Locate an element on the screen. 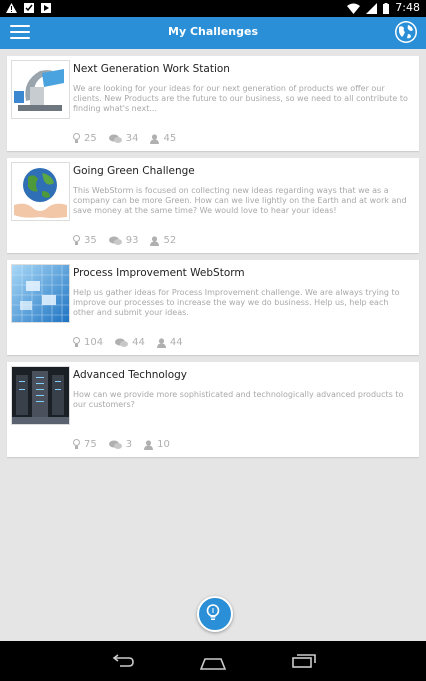 The width and height of the screenshot is (426, 681). check-box-icon is located at coordinates (29, 8).